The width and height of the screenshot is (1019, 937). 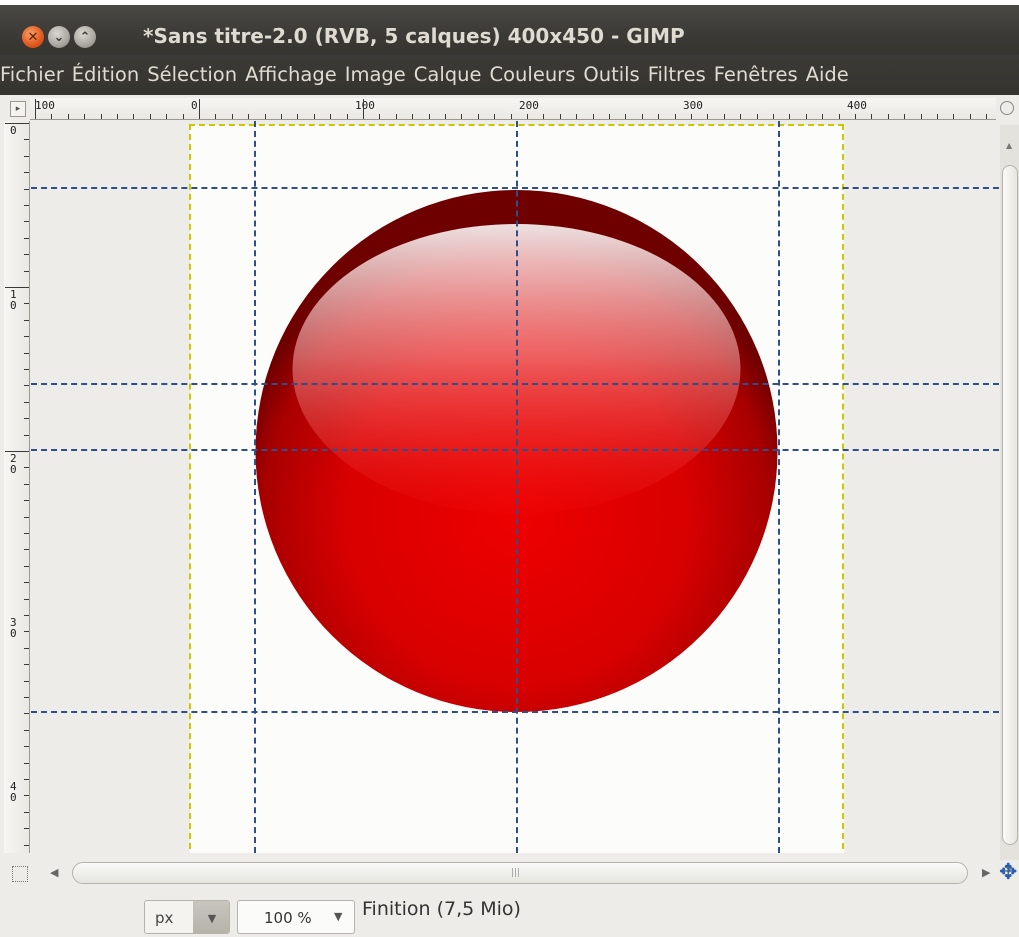 I want to click on menu-couleurs: Couleurs, so click(x=533, y=75).